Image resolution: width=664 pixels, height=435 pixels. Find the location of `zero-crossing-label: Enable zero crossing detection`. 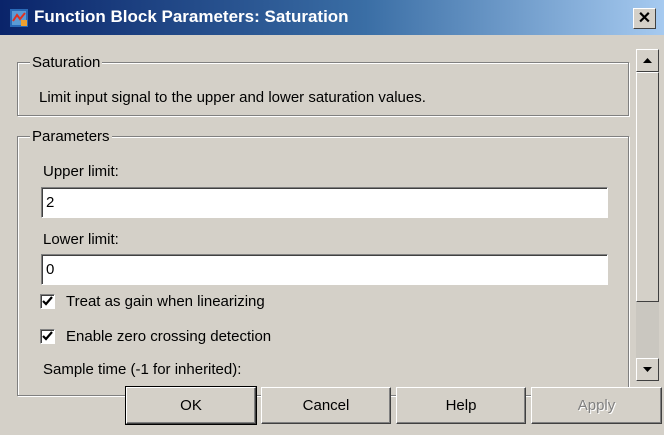

zero-crossing-label: Enable zero crossing detection is located at coordinates (168, 336).